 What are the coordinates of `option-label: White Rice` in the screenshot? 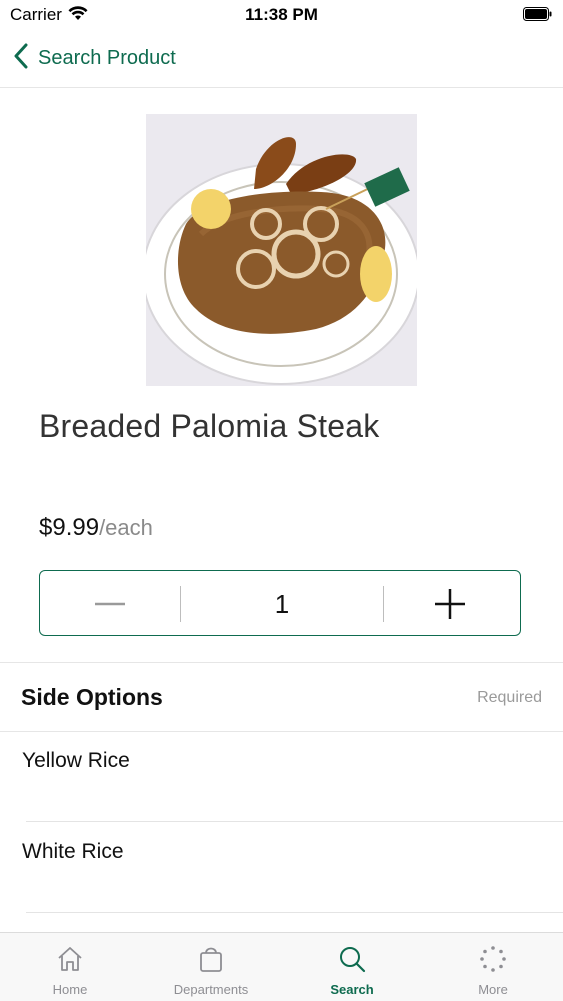 It's located at (73, 851).